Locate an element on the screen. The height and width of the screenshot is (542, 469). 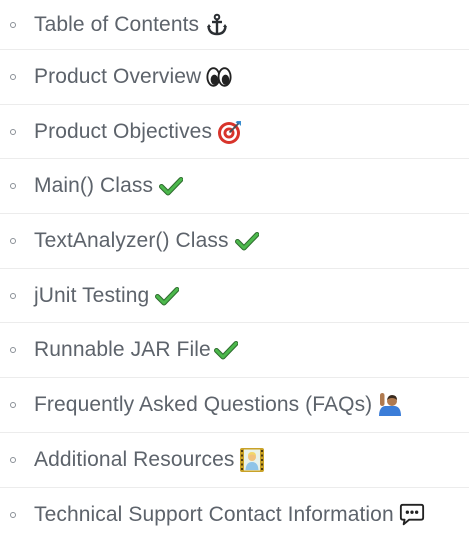
toc-item-label: Main() Class is located at coordinates (93, 186).